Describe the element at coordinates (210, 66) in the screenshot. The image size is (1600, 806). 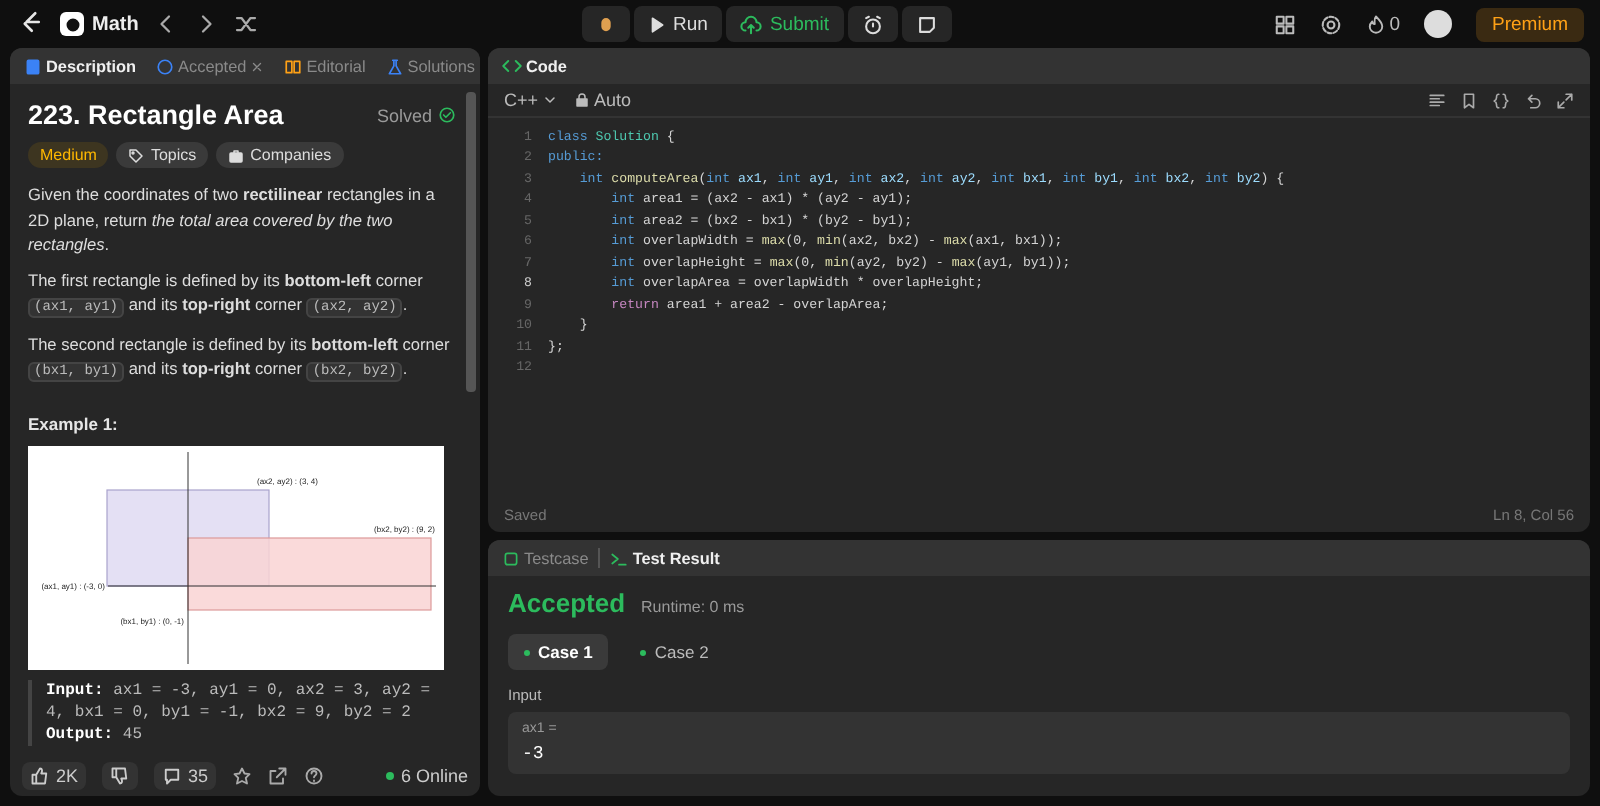
I see `panel-tab: Accepted` at that location.